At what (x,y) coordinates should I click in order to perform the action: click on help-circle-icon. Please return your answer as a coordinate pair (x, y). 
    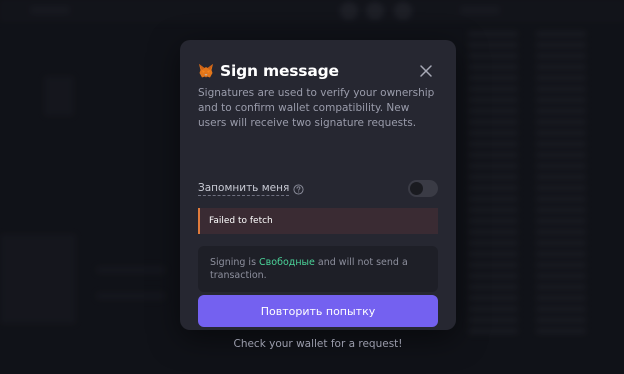
    Looking at the image, I should click on (298, 189).